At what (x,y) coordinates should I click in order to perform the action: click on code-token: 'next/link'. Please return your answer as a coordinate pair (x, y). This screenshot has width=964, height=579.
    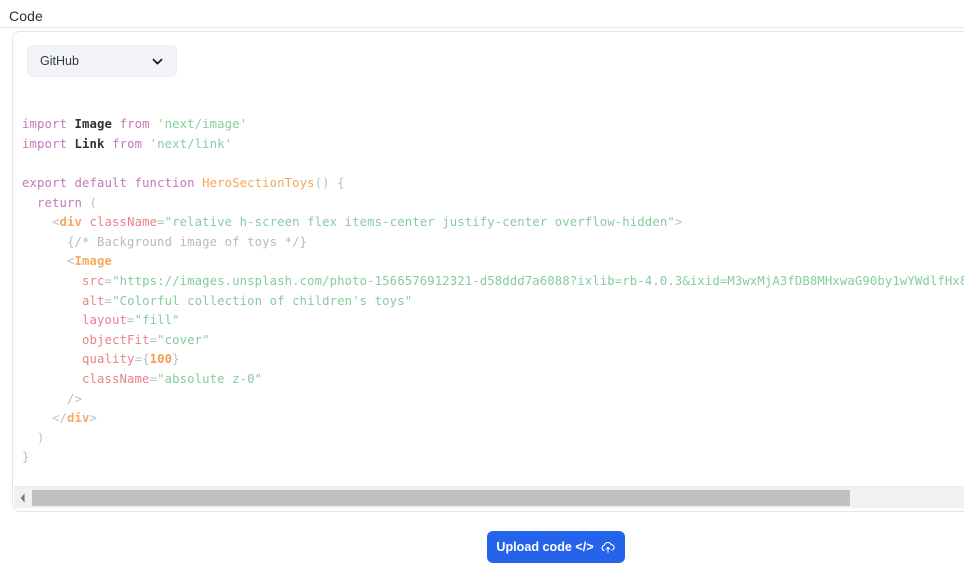
    Looking at the image, I should click on (191, 143).